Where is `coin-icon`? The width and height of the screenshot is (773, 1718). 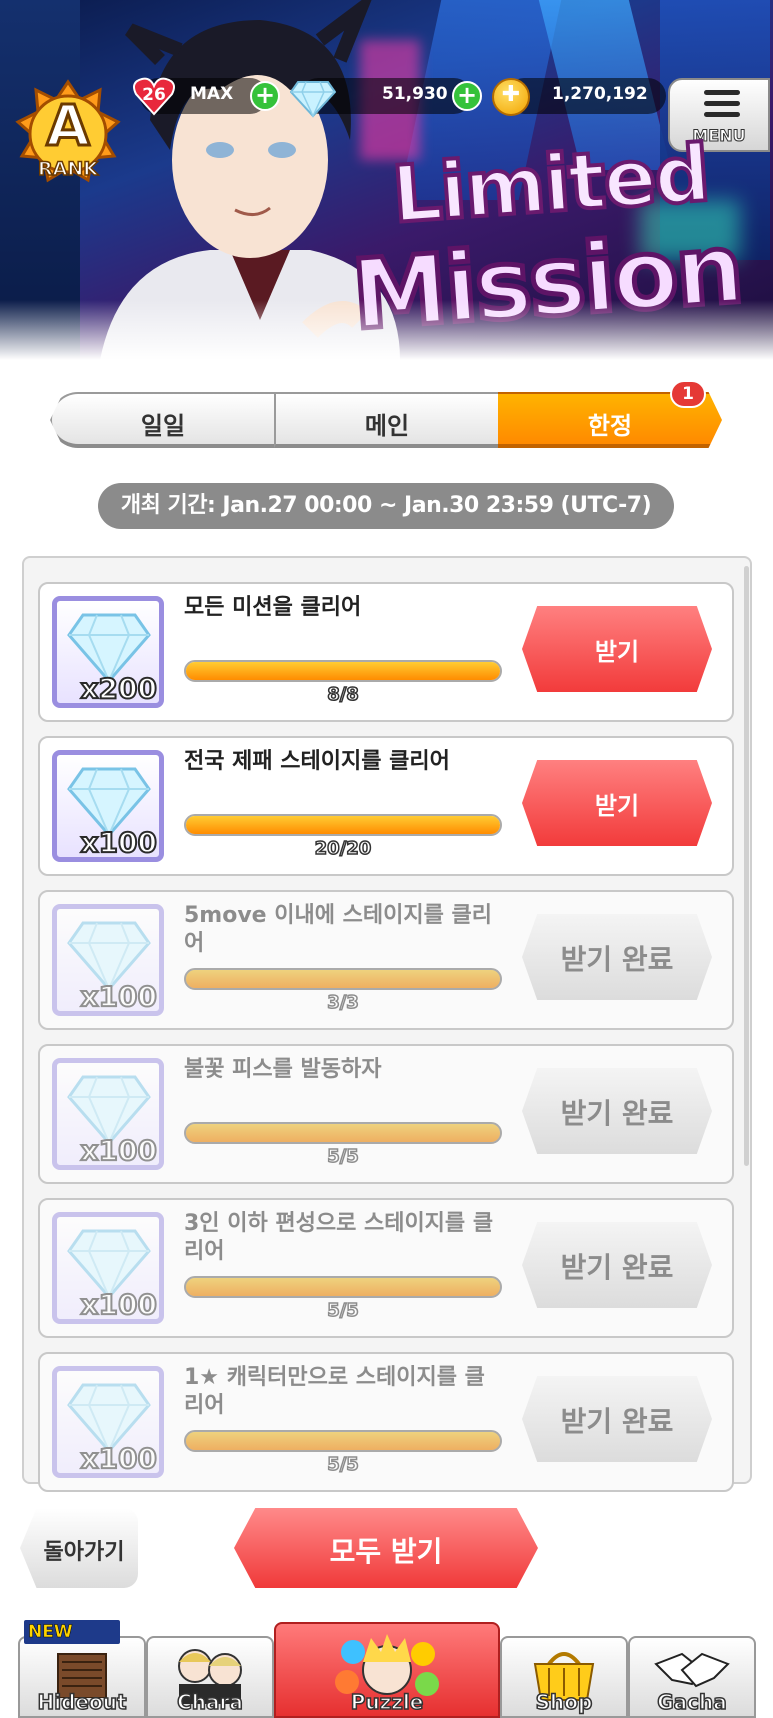
coin-icon is located at coordinates (511, 97).